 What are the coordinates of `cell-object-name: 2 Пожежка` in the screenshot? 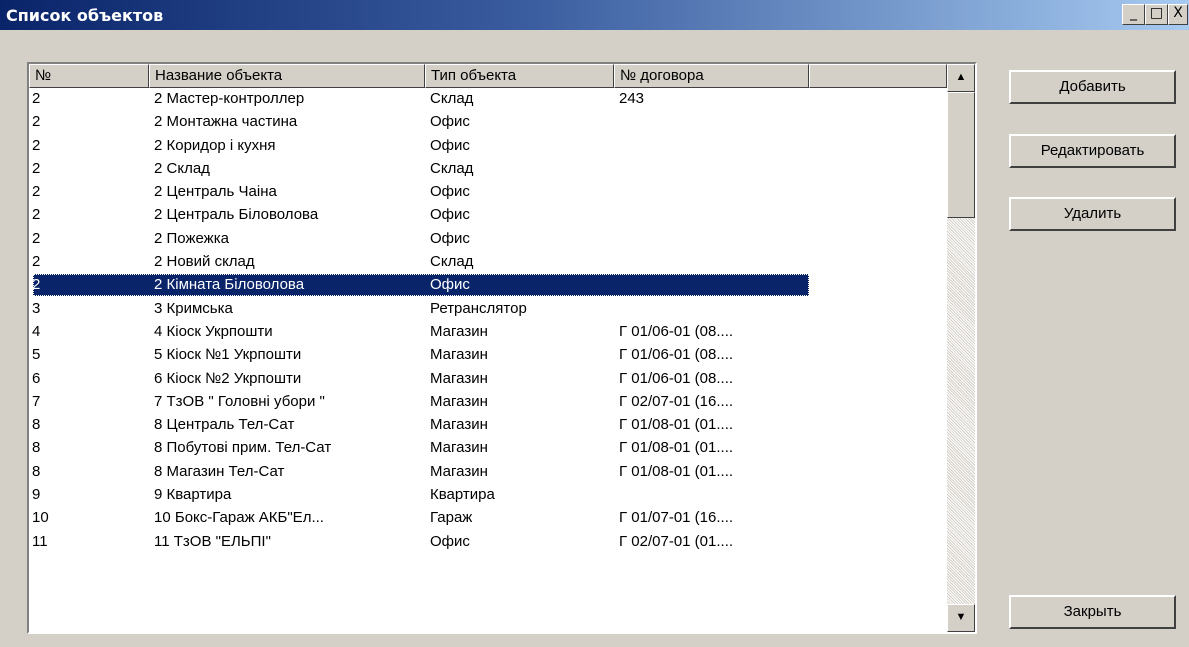 It's located at (191, 238).